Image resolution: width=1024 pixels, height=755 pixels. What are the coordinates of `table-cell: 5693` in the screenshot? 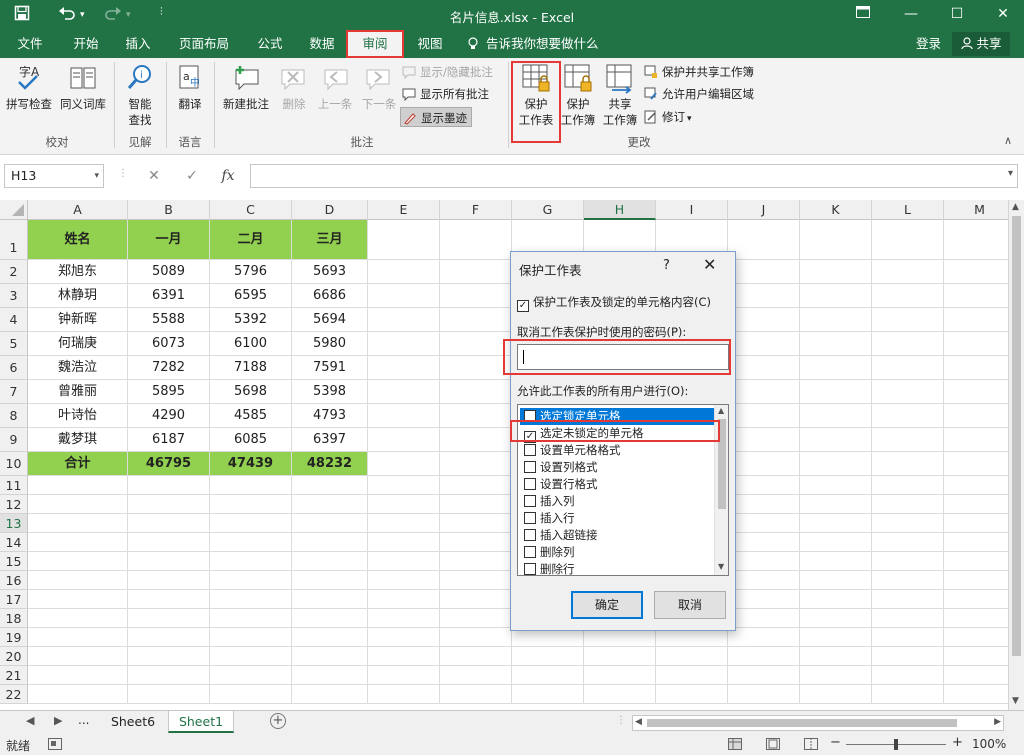 It's located at (330, 272).